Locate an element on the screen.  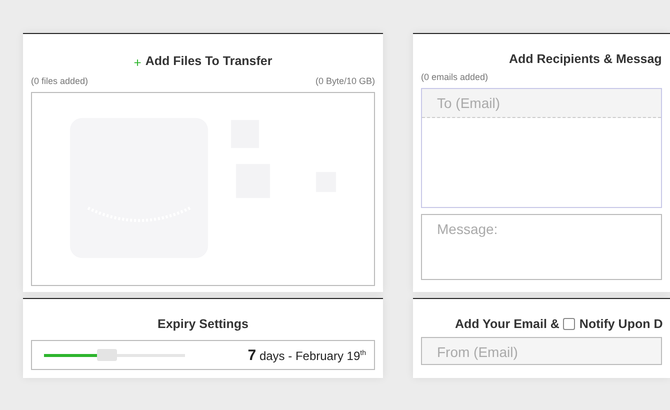
panel-title: Expiry Settings is located at coordinates (203, 324).